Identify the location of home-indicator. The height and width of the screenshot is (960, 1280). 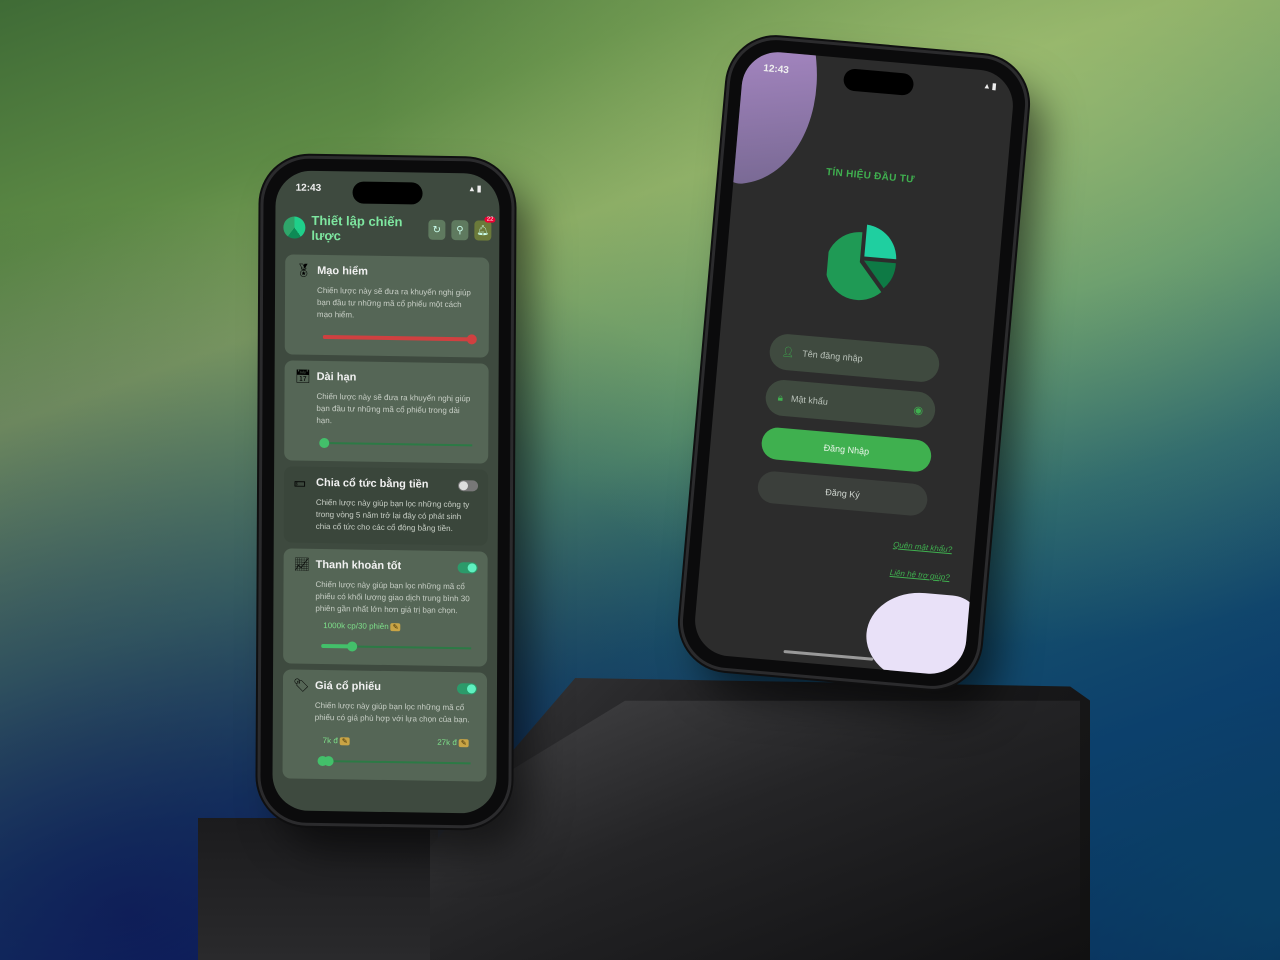
(828, 655).